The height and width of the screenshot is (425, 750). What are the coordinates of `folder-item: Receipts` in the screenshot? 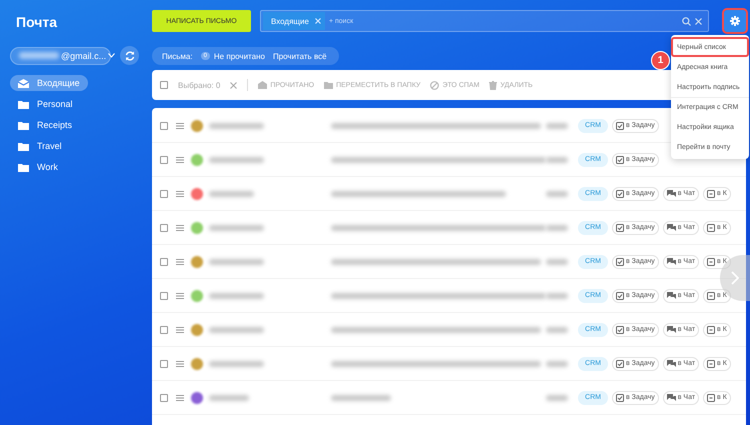 It's located at (45, 125).